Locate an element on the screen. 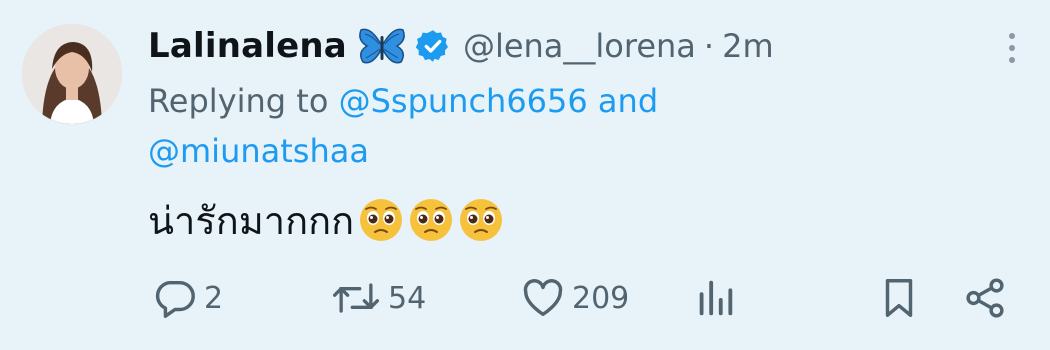 The image size is (1050, 350). share-icon is located at coordinates (985, 298).